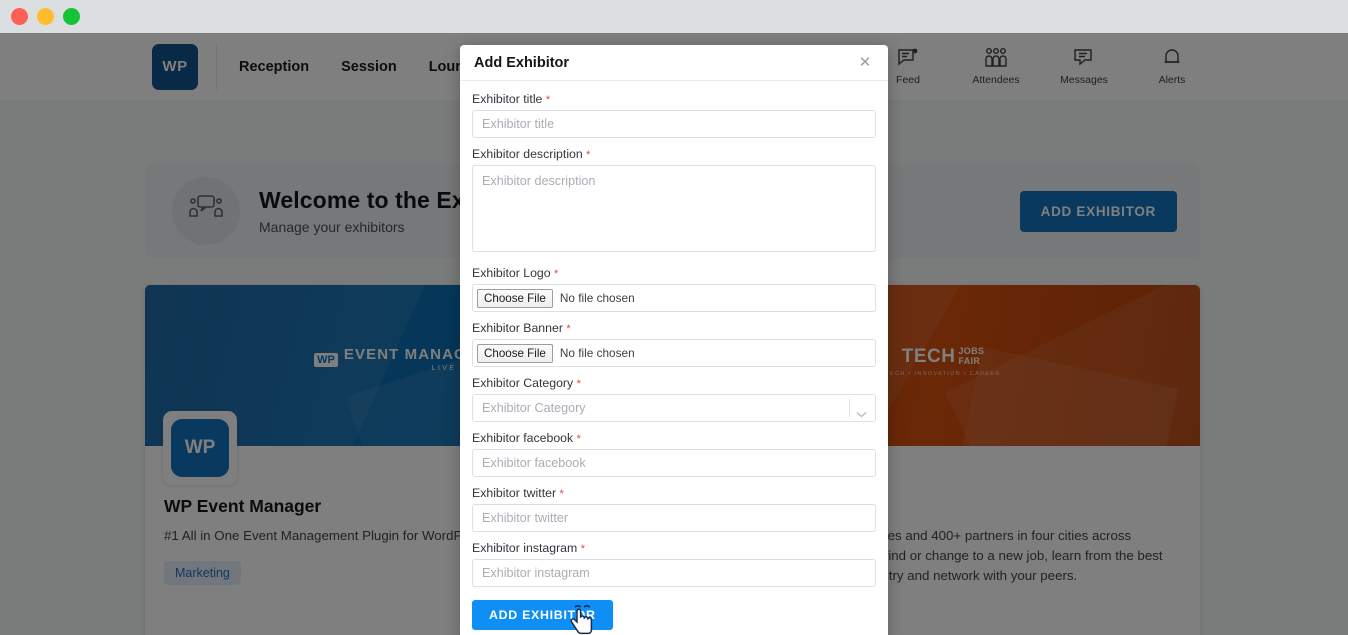 Image resolution: width=1348 pixels, height=635 pixels. Describe the element at coordinates (674, 353) in the screenshot. I see `exhibitor-banner-file-input: Choose File No file chosen` at that location.